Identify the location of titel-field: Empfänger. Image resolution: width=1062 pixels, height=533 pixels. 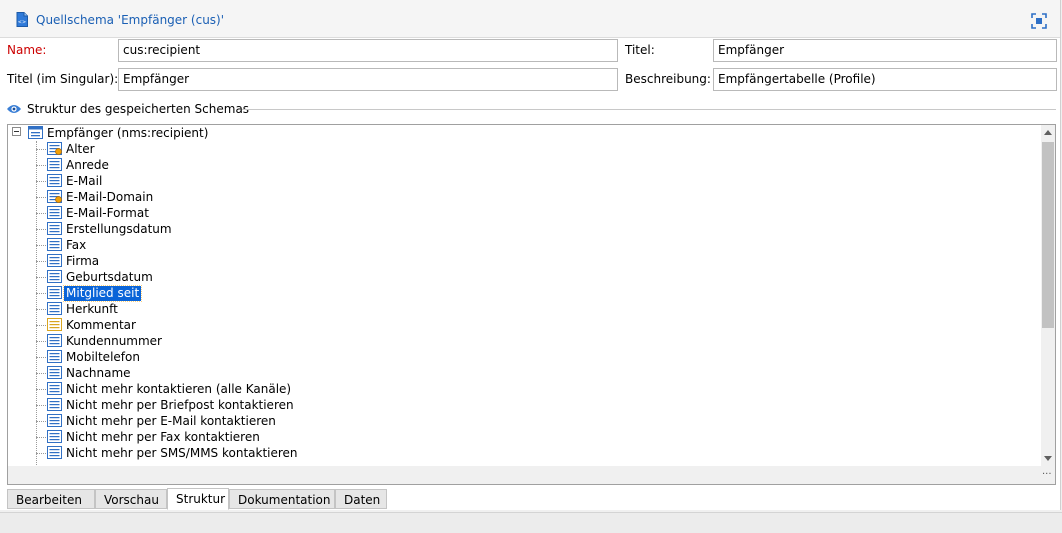
(885, 50).